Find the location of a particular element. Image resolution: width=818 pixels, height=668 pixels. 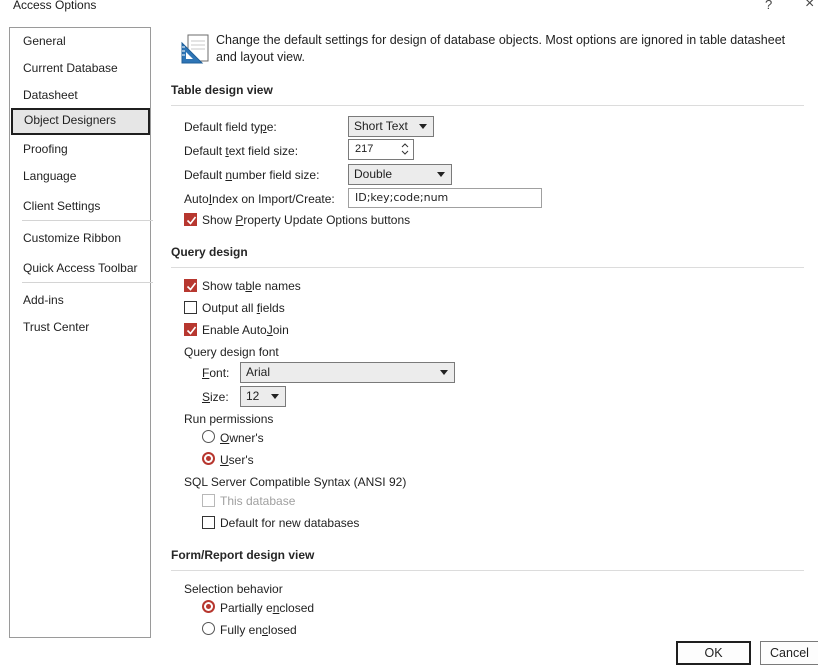

help-button: ? is located at coordinates (768, 6).